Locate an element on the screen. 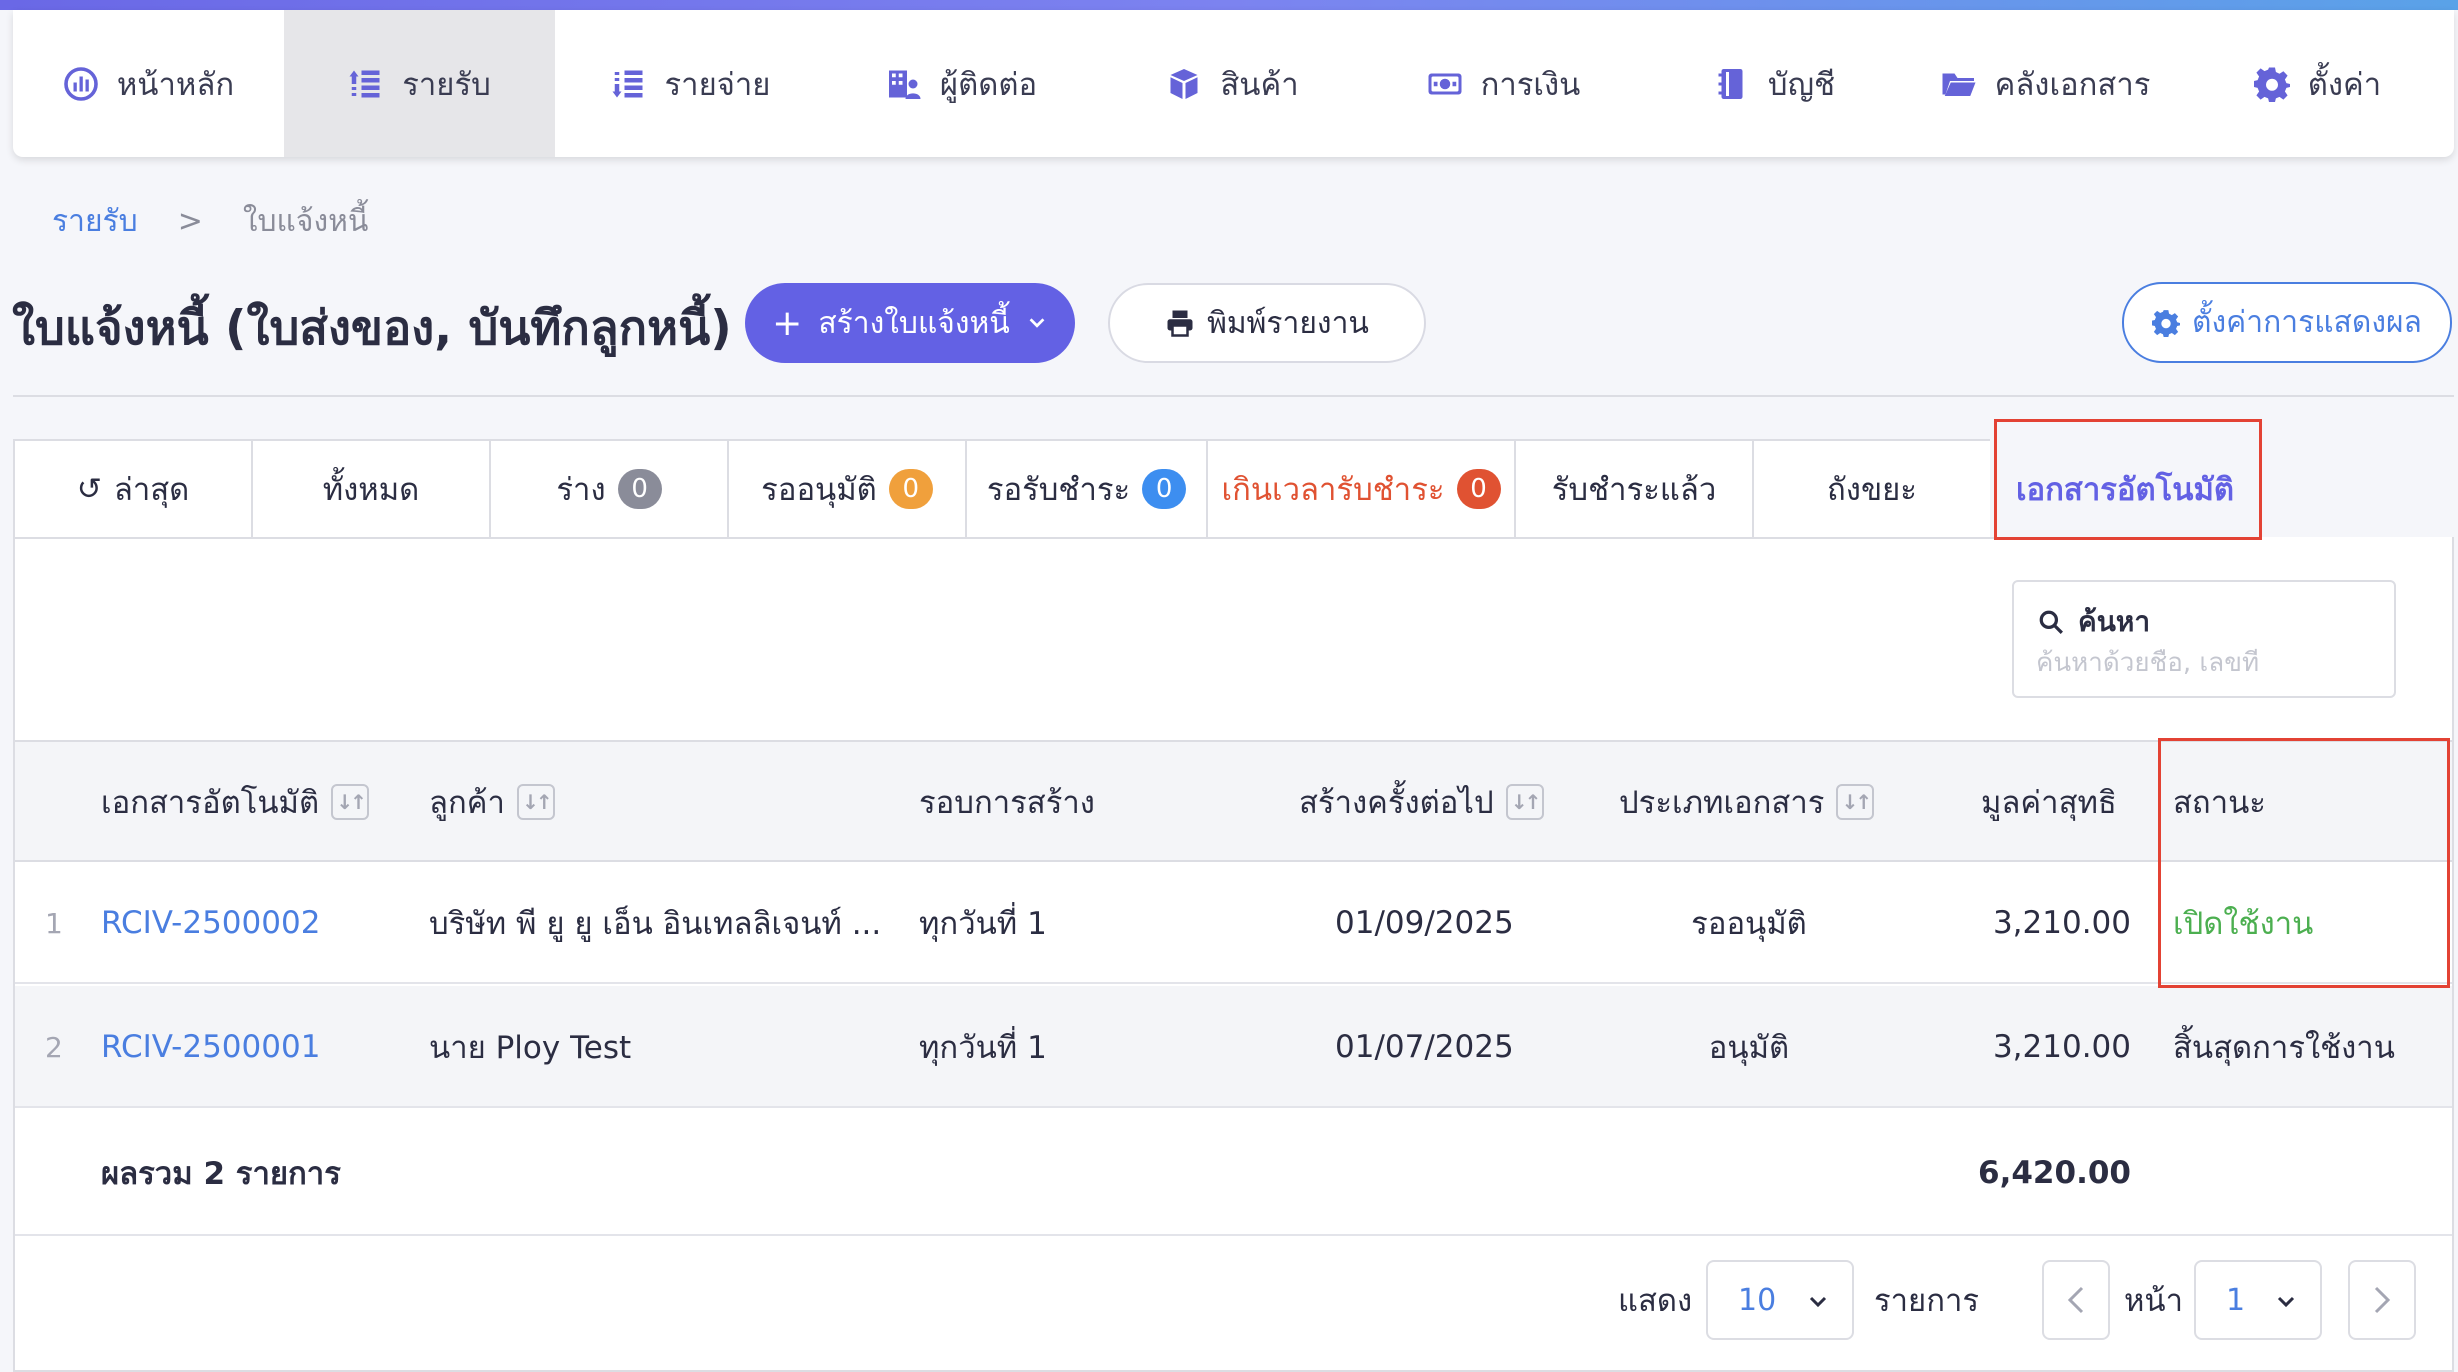 The height and width of the screenshot is (1372, 2458). status-value: เปิดใช้งาน is located at coordinates (2243, 924).